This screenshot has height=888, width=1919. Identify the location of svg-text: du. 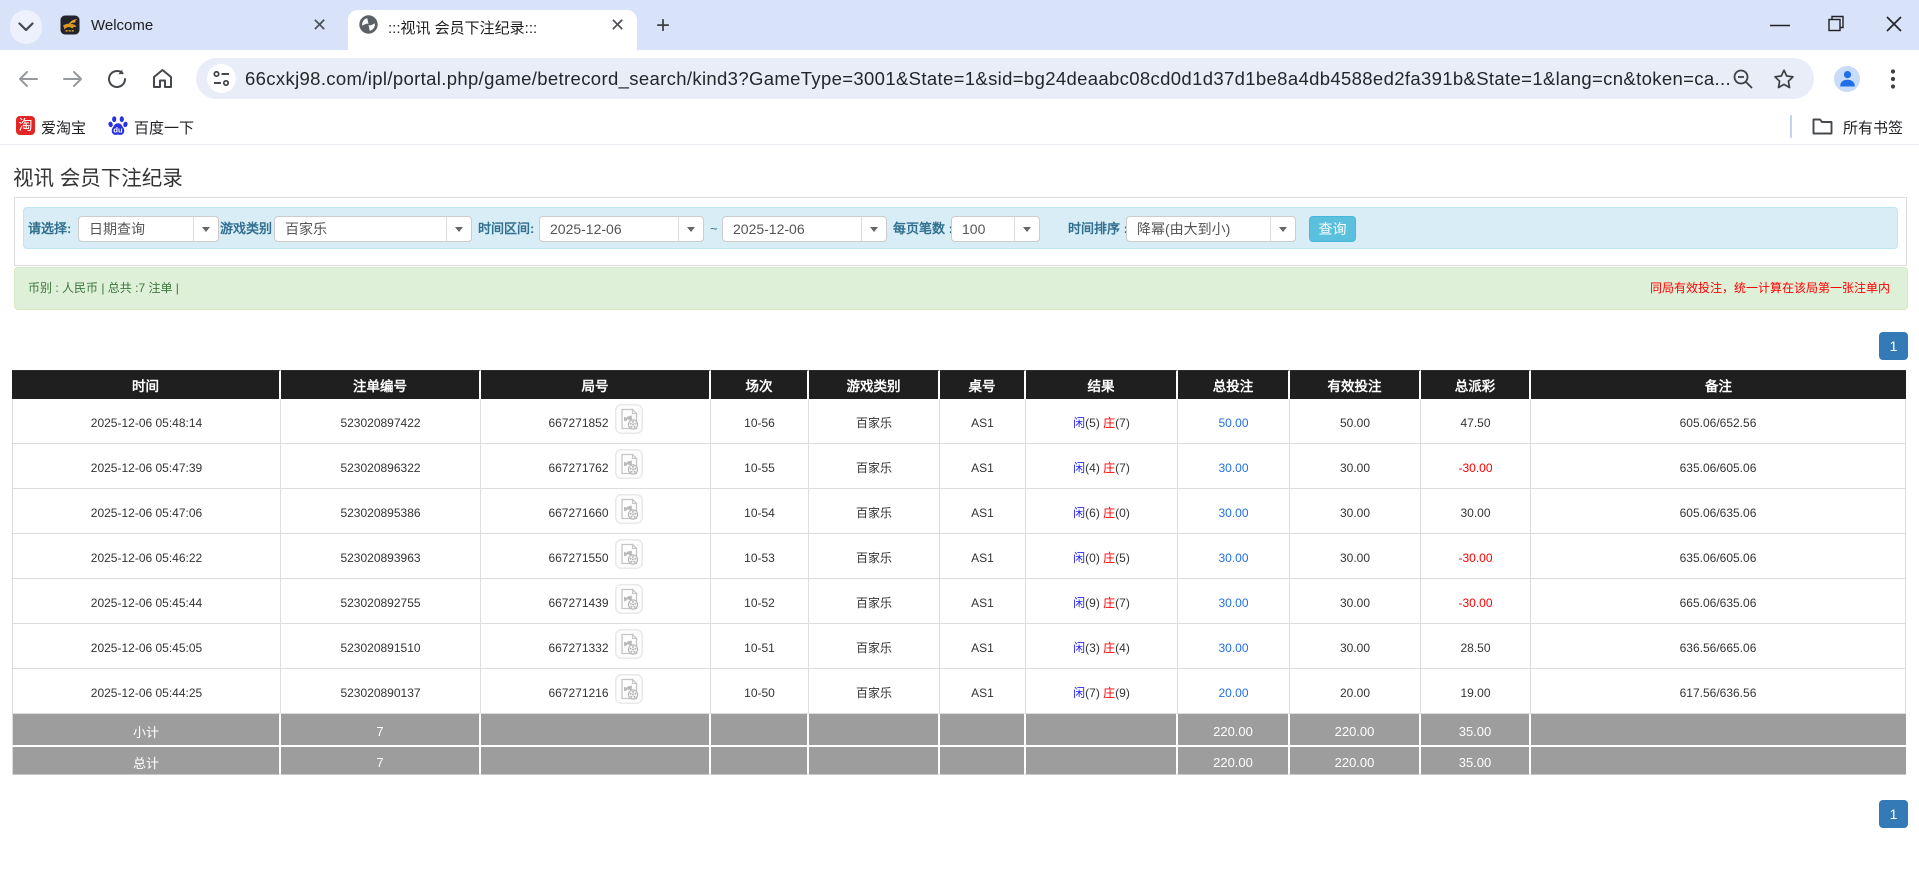
(118, 130).